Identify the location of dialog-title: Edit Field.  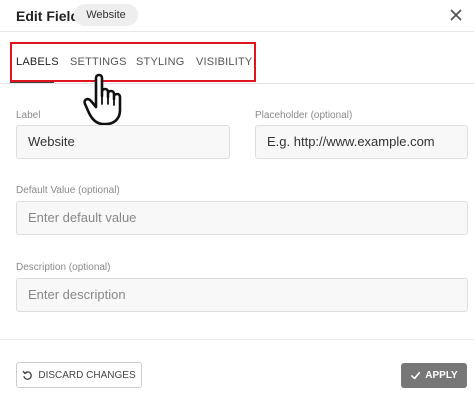
(47, 16).